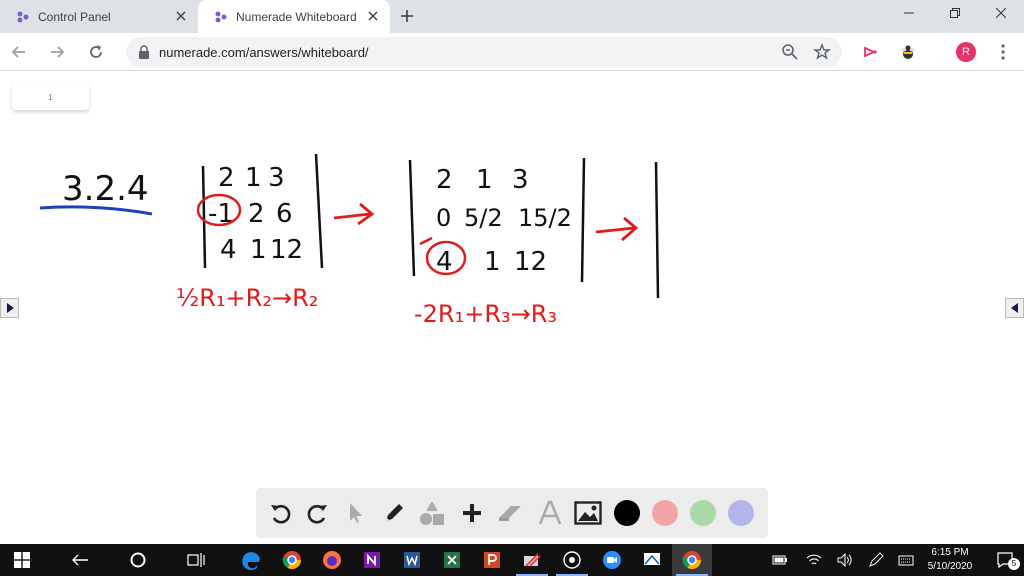 This screenshot has height=576, width=1024. Describe the element at coordinates (741, 513) in the screenshot. I see `color-swatch-blue` at that location.